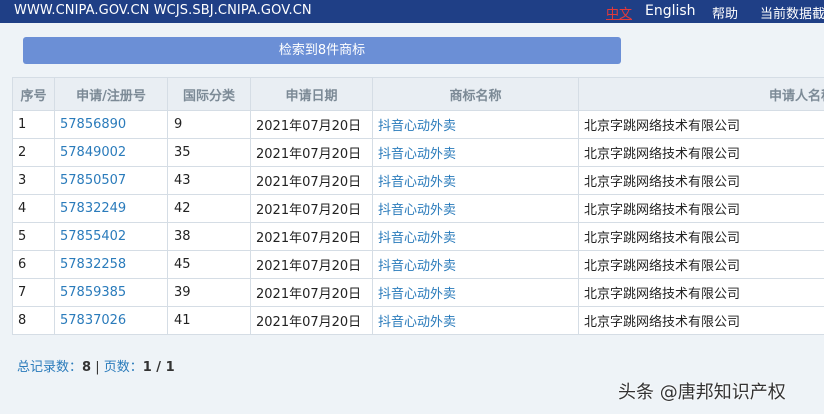  What do you see at coordinates (702, 392) in the screenshot?
I see `watermark: 头条 @唐邦知识产权` at bounding box center [702, 392].